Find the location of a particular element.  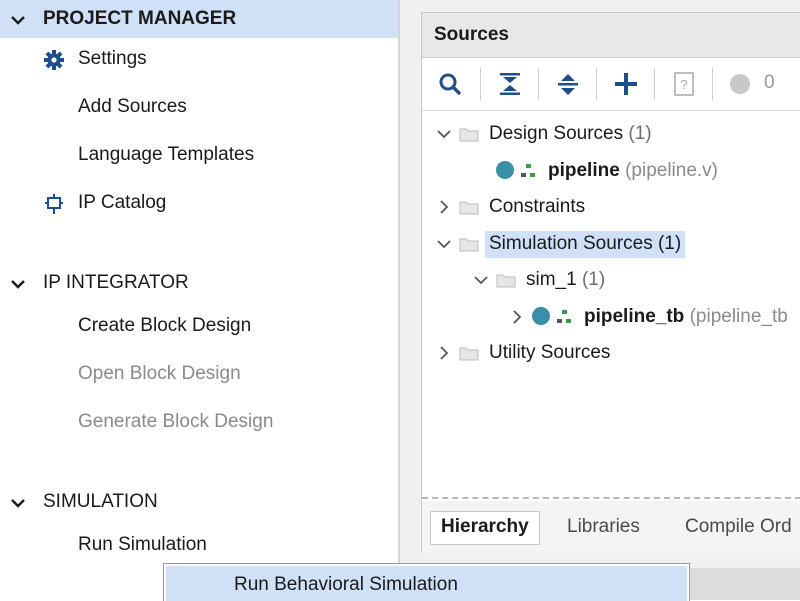

tree-row-design-sources: Design Sources (1) is located at coordinates (611, 134).